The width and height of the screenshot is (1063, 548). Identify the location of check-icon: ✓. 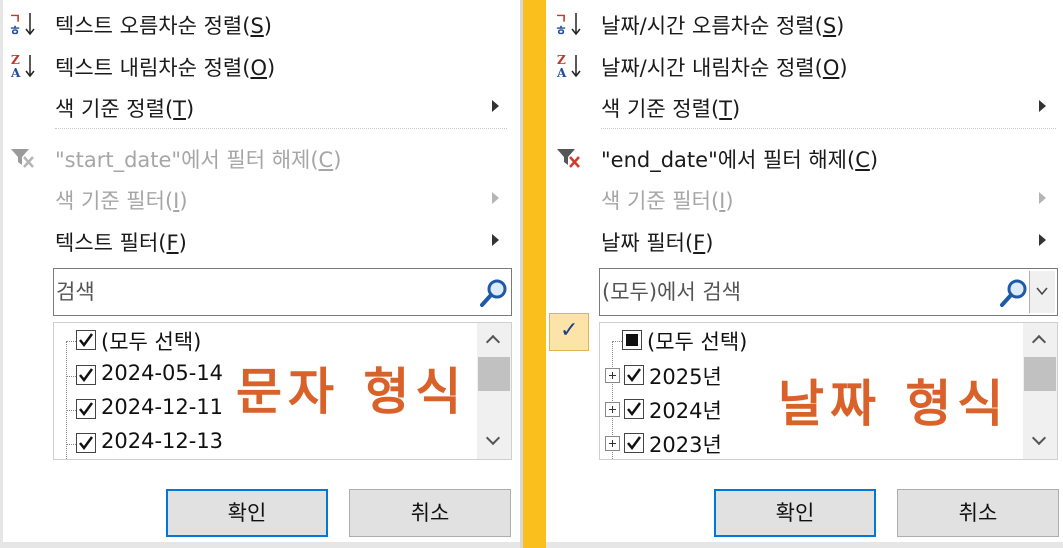
(569, 330).